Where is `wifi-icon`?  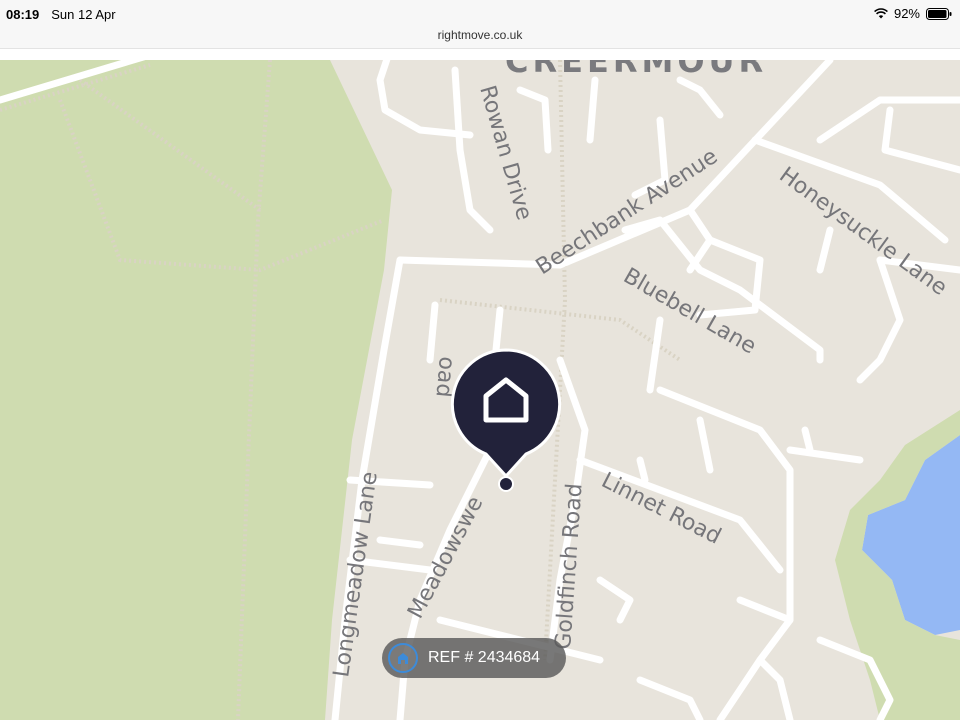 wifi-icon is located at coordinates (881, 13).